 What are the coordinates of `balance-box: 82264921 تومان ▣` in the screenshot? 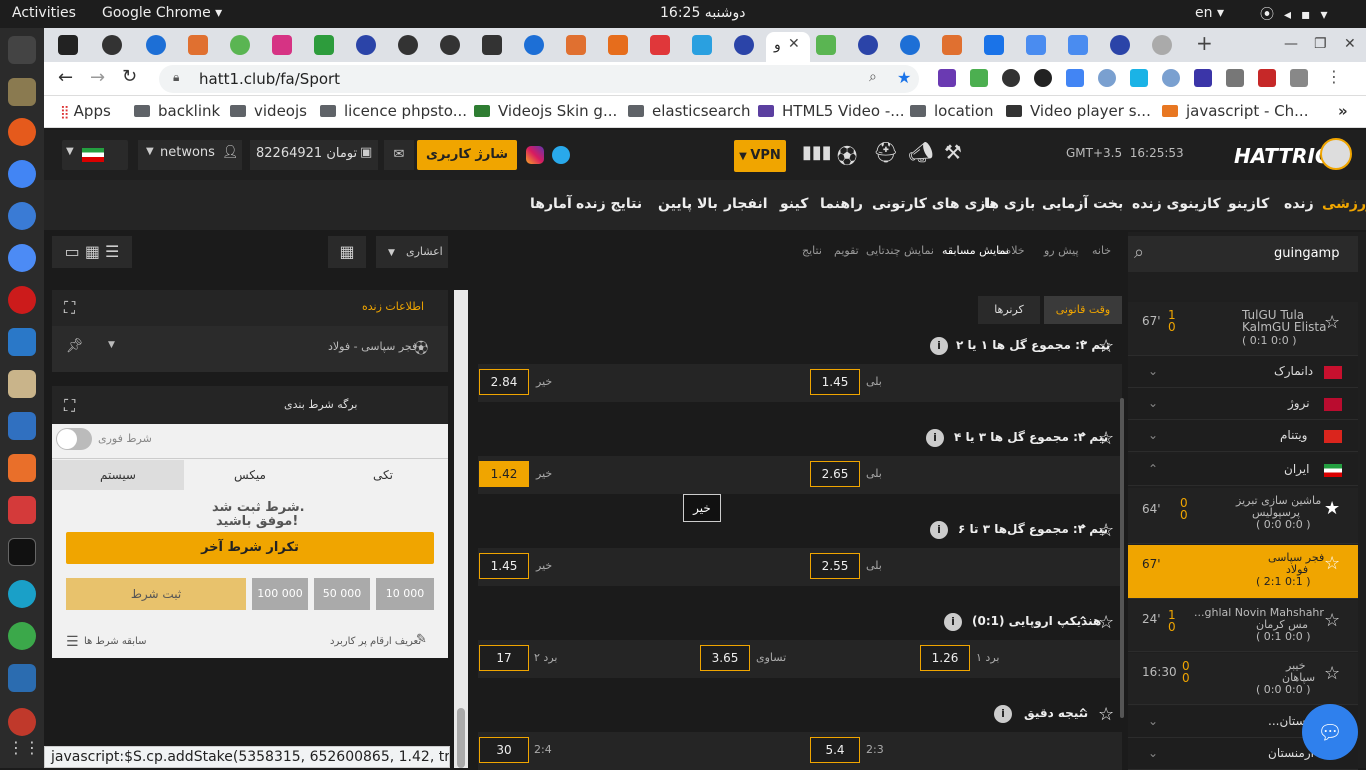 It's located at (314, 155).